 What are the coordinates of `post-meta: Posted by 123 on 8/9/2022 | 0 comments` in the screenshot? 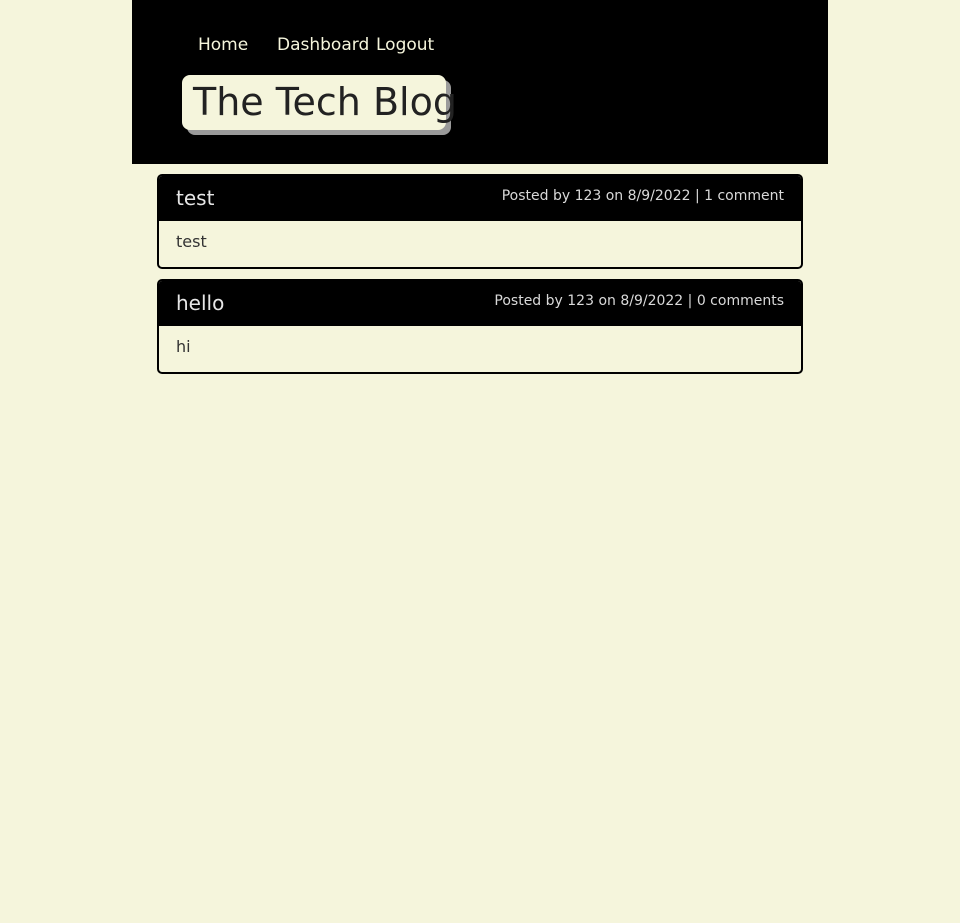 It's located at (639, 301).